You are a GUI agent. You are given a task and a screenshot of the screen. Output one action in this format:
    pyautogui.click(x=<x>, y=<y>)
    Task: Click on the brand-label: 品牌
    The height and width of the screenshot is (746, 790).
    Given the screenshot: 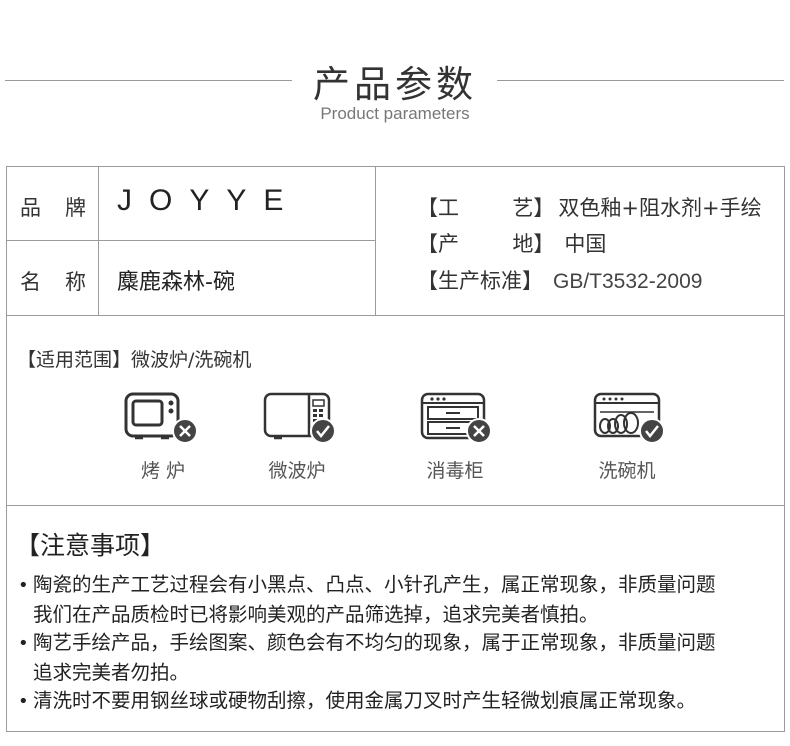 What is the action you would take?
    pyautogui.click(x=53, y=208)
    